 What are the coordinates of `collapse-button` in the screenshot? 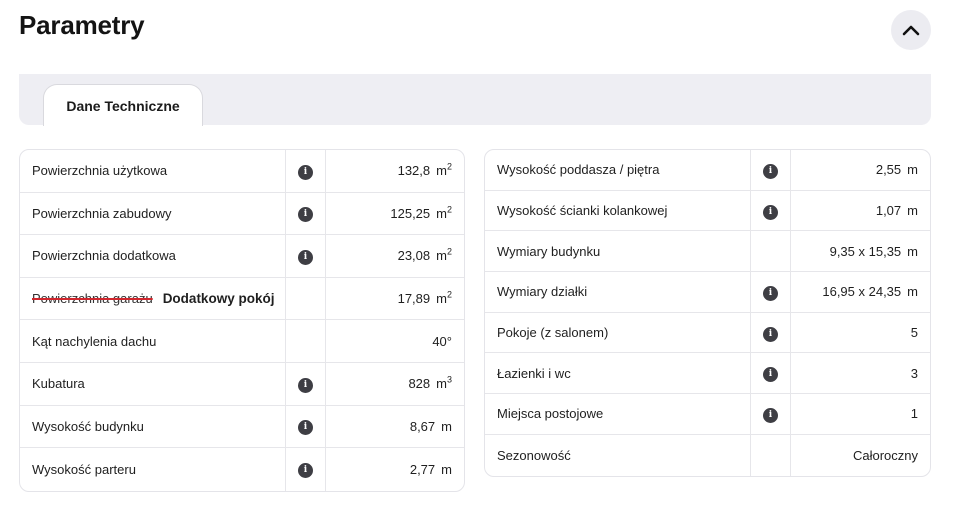 It's located at (911, 30).